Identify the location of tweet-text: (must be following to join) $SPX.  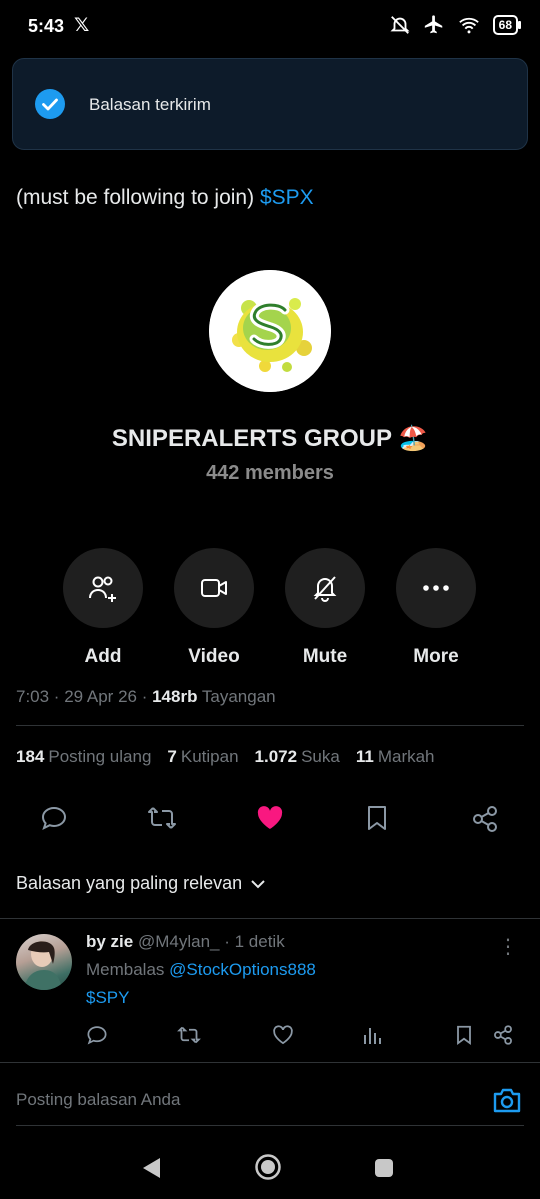
(165, 198).